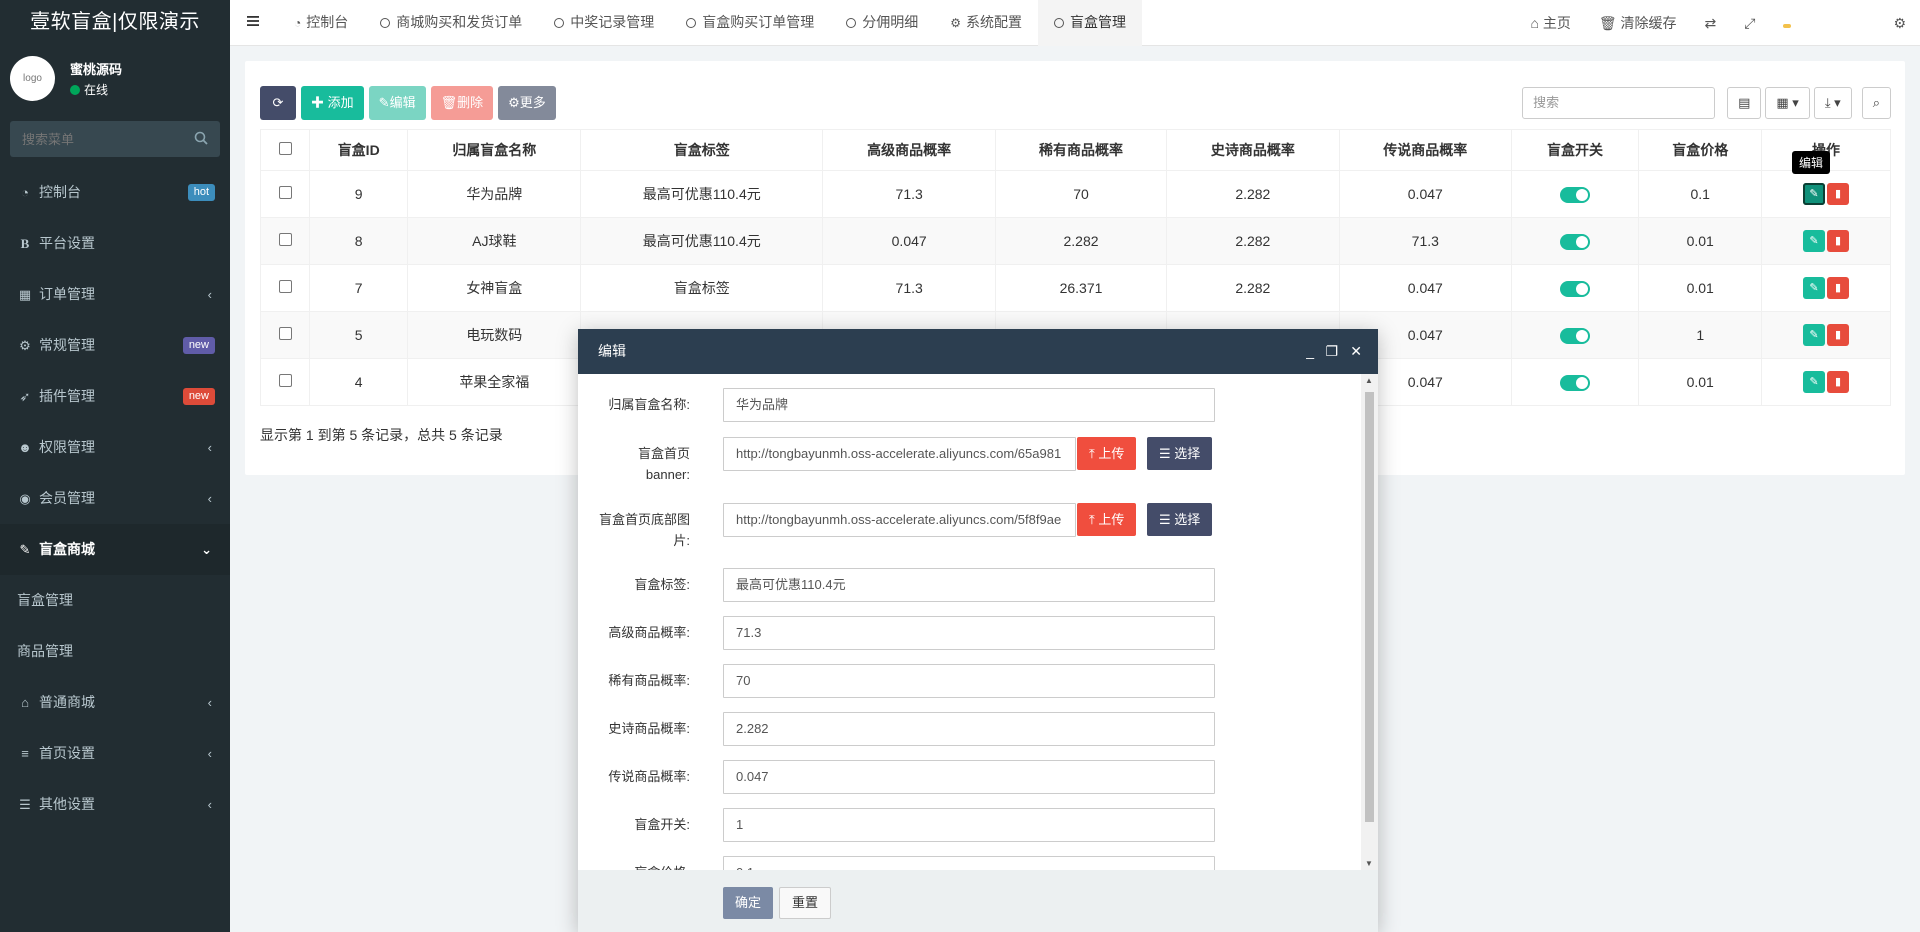 The width and height of the screenshot is (1920, 932). Describe the element at coordinates (494, 150) in the screenshot. I see `col-header: 归属盲盒名称` at that location.